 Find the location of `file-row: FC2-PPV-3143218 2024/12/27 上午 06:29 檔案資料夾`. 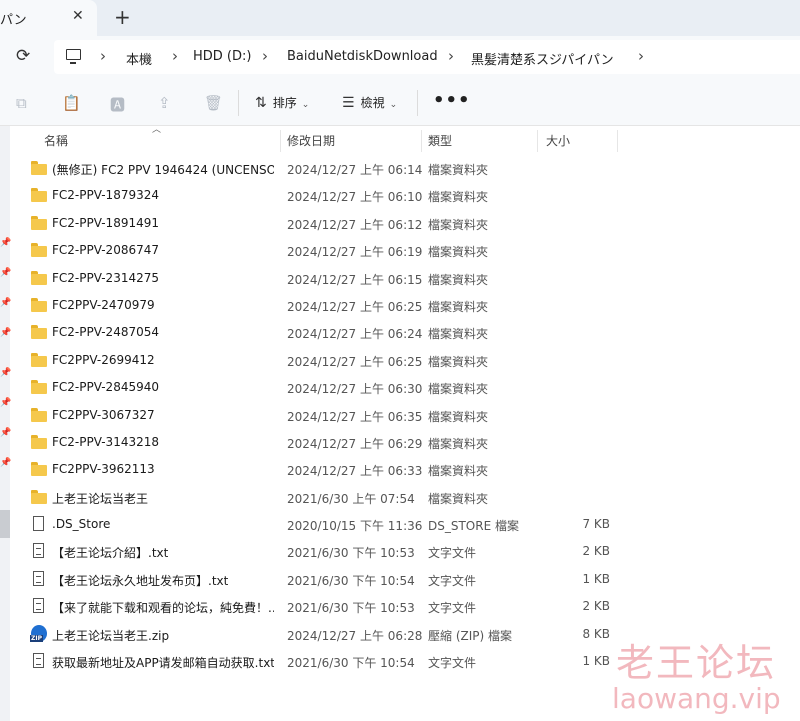

file-row: FC2-PPV-3143218 2024/12/27 上午 06:29 檔案資料夾 is located at coordinates (400, 442).